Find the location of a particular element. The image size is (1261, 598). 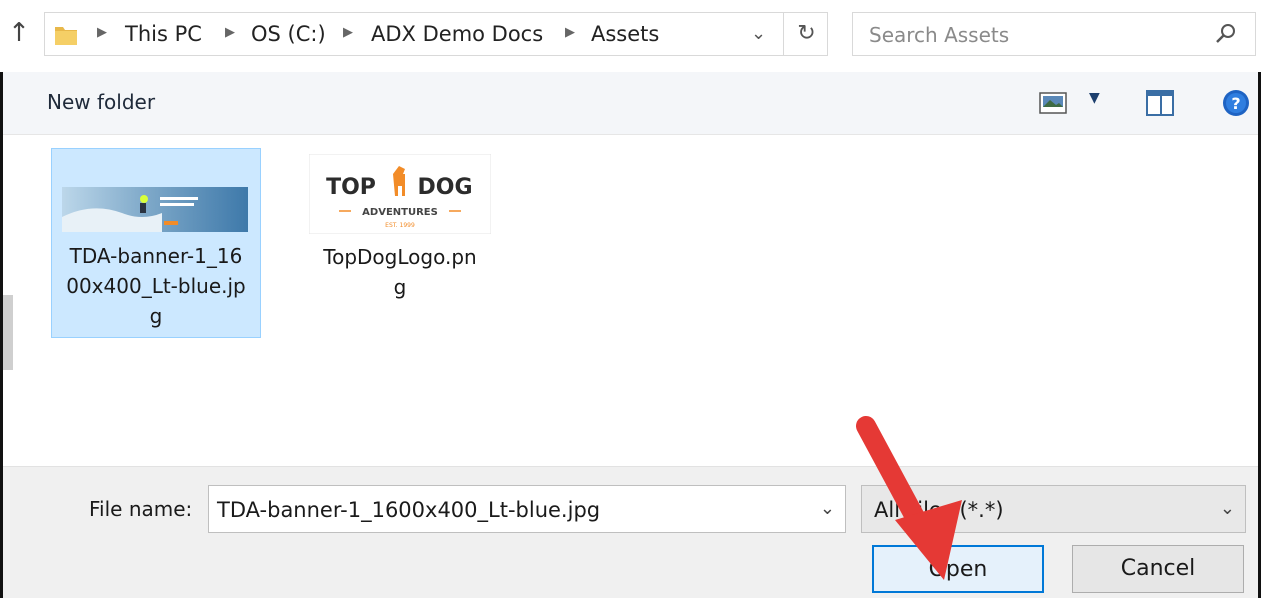

logo-word-top: TOP is located at coordinates (351, 187).